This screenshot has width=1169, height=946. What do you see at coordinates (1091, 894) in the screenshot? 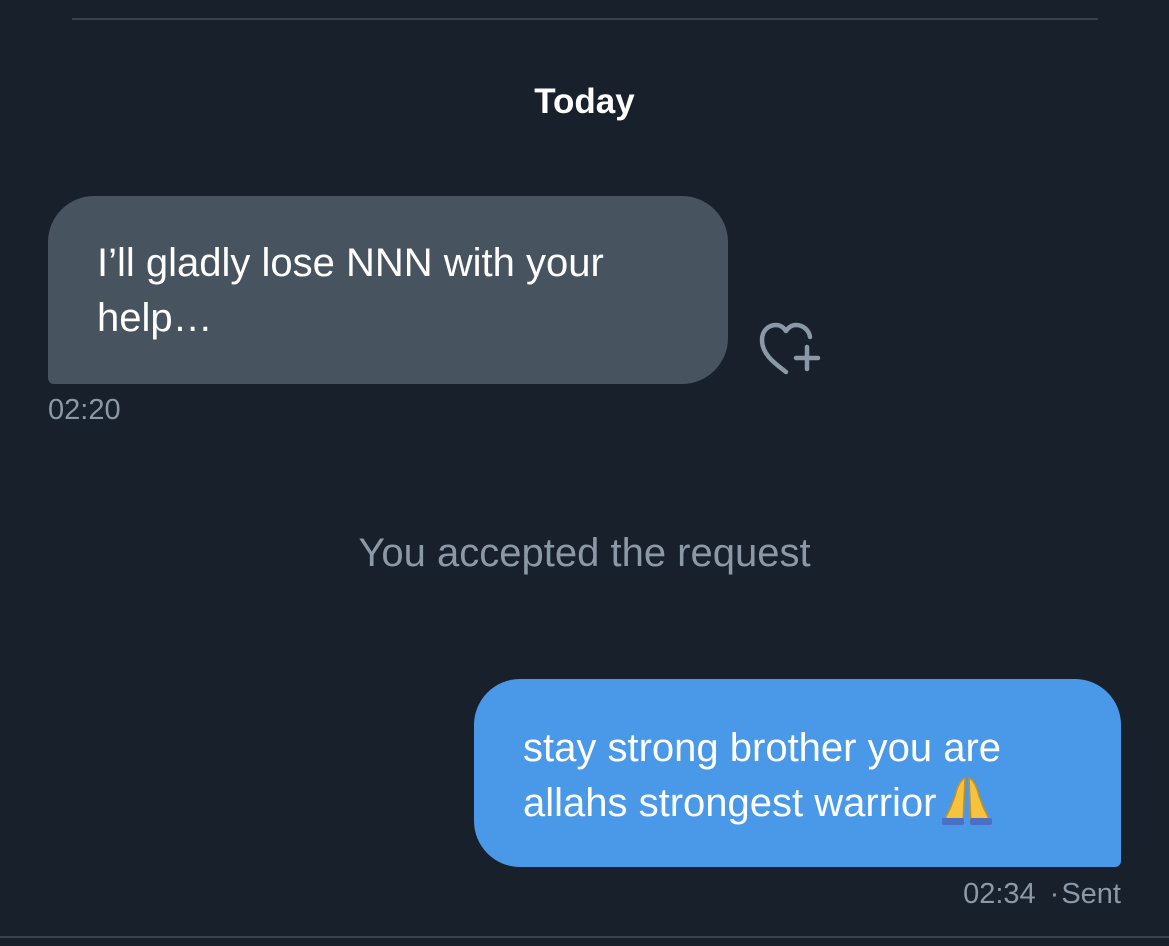
I see `sent-status: Sent` at bounding box center [1091, 894].